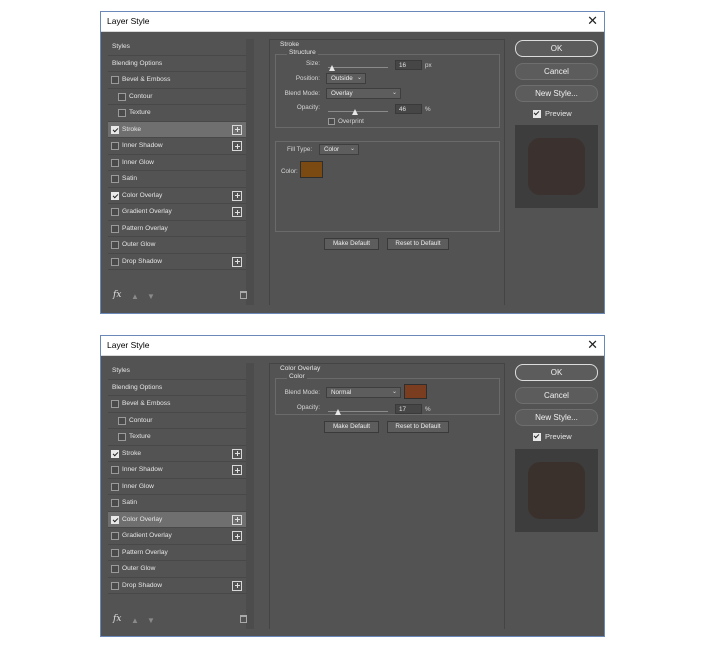  Describe the element at coordinates (140, 112) in the screenshot. I see `style-item-label: Texture` at that location.